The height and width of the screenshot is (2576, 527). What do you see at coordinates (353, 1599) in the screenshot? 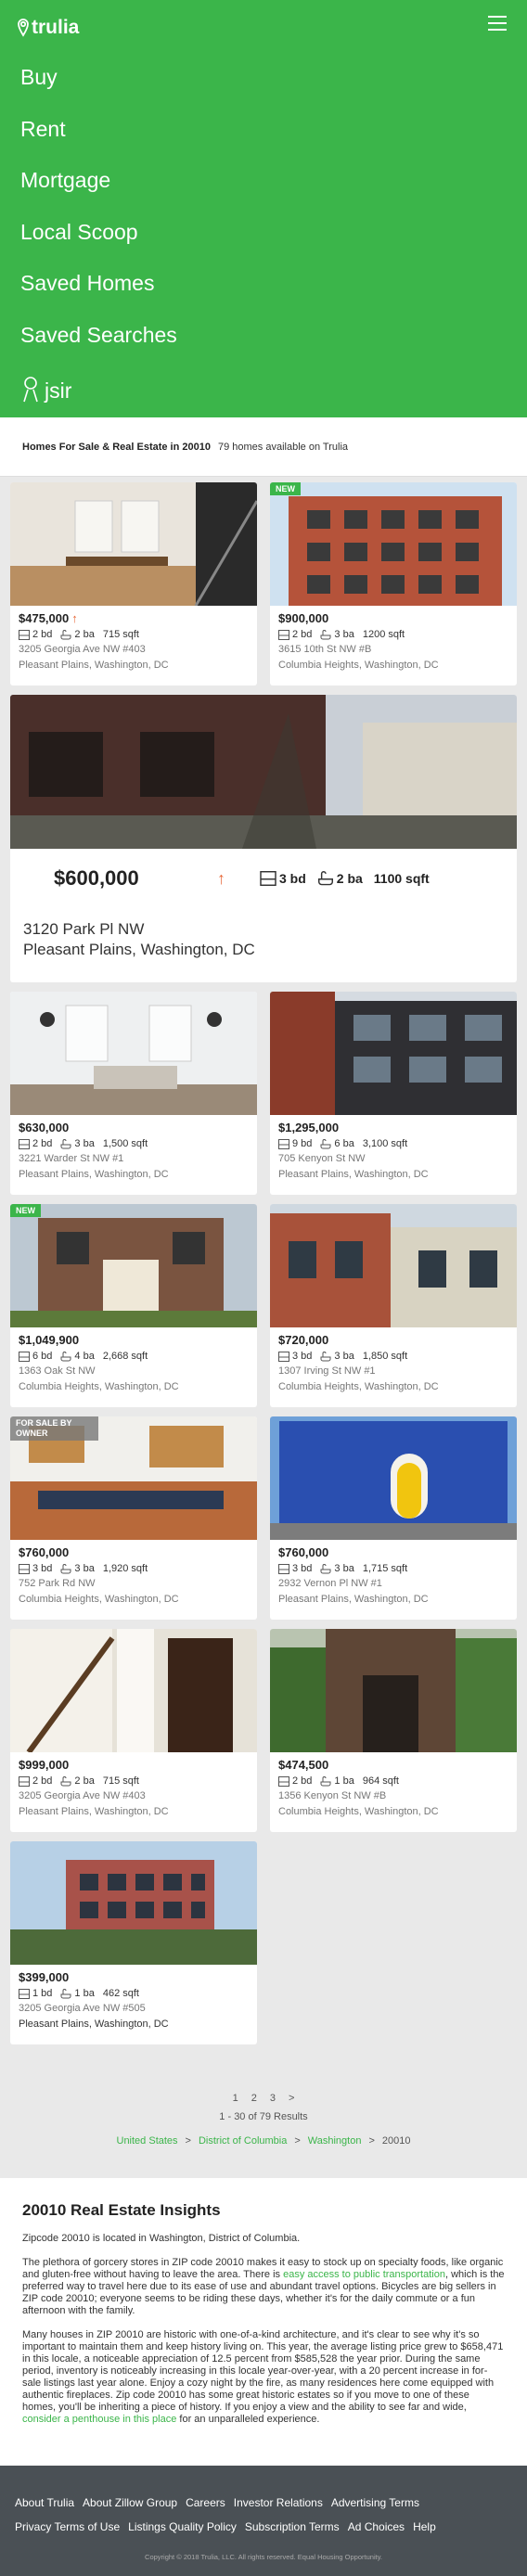
I see `listing-area: Pleasant Plains, Washington, DC` at bounding box center [353, 1599].